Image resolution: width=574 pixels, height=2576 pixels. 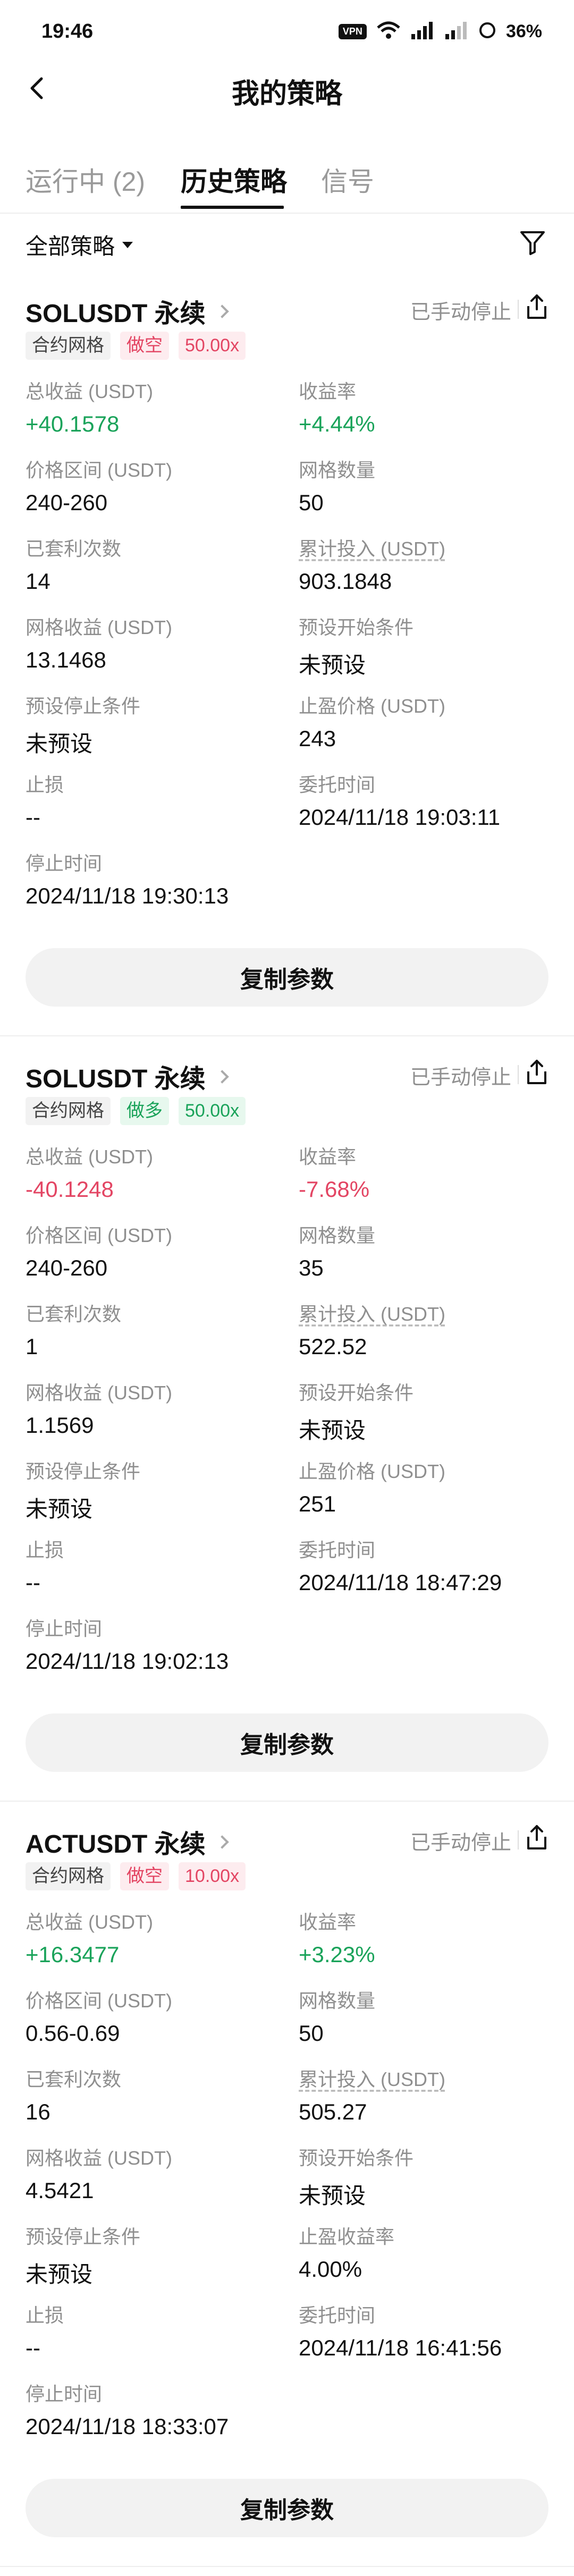 I want to click on field-value: 243, so click(x=317, y=738).